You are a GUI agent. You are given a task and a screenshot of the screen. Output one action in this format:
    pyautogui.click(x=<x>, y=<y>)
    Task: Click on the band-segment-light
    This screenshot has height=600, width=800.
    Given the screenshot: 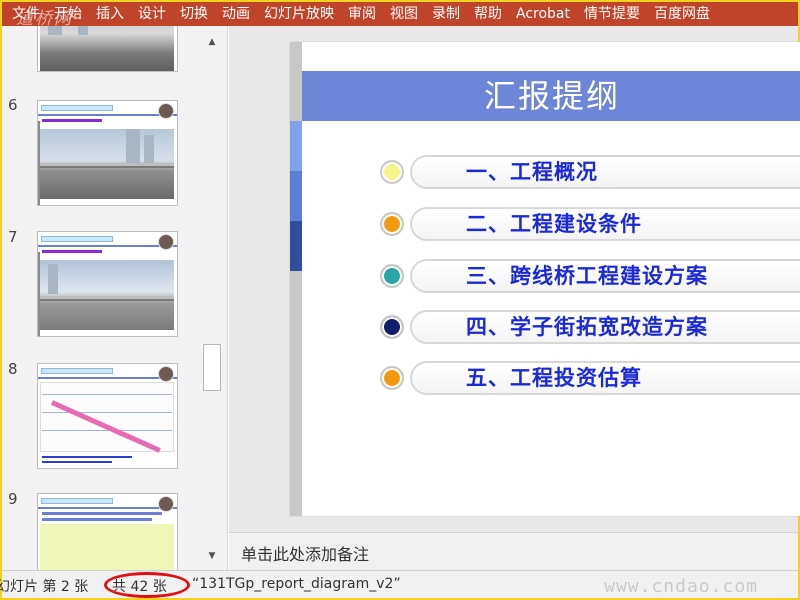 What is the action you would take?
    pyautogui.click(x=296, y=146)
    